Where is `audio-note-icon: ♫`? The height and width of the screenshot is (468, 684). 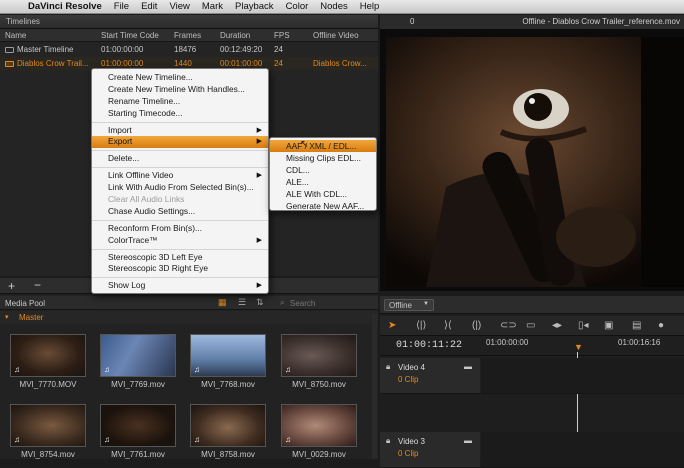
audio-note-icon: ♫ is located at coordinates (17, 439).